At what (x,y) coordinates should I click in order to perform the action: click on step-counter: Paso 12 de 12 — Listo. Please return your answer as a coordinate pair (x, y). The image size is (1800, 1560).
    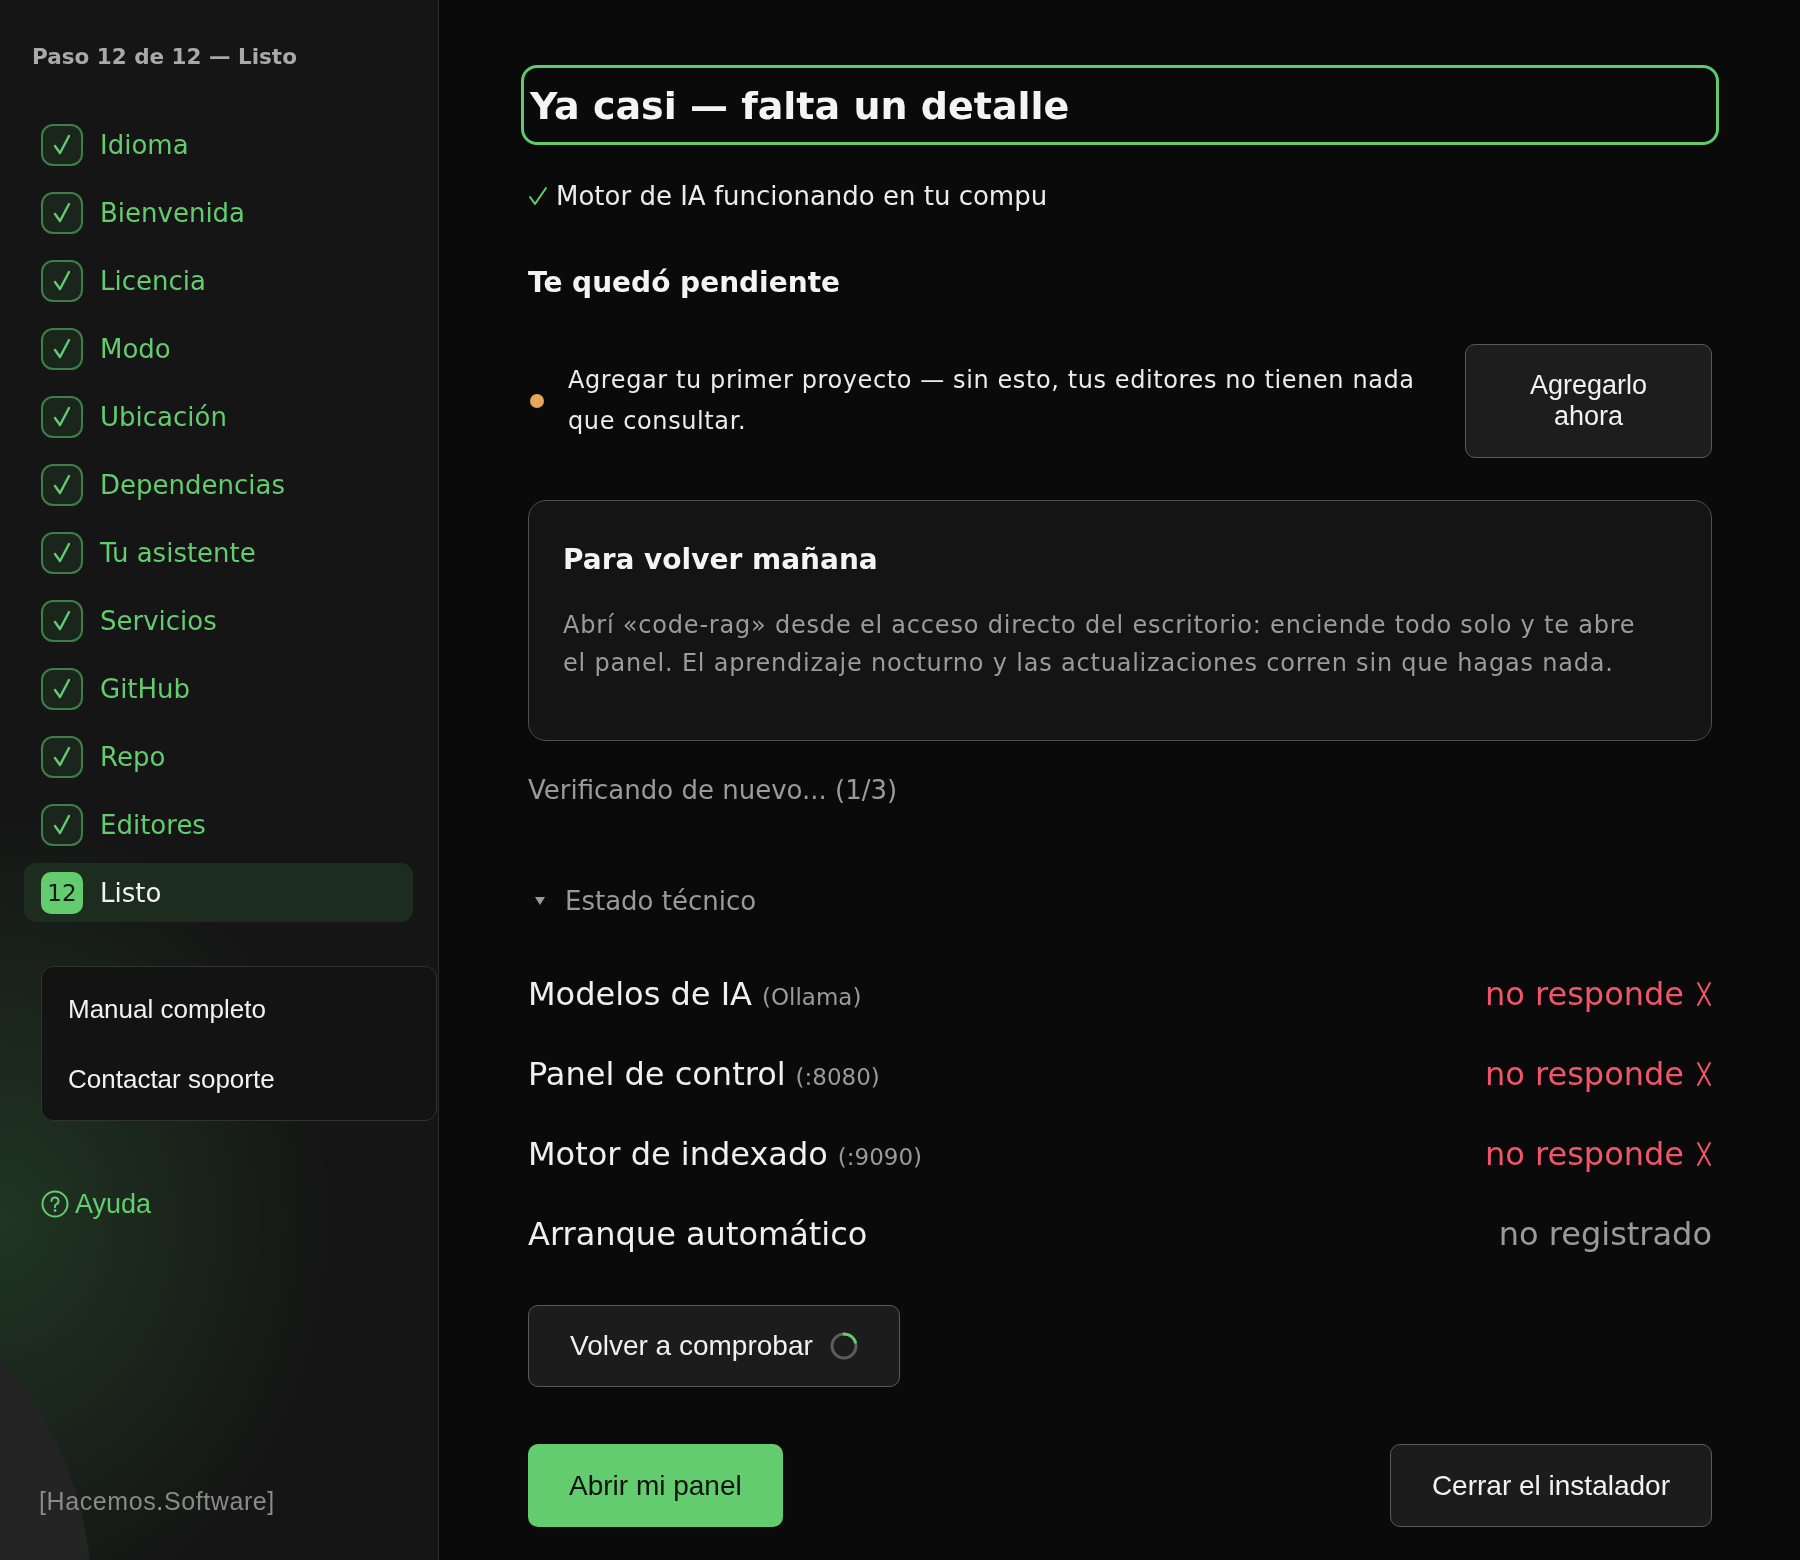
    Looking at the image, I should click on (165, 57).